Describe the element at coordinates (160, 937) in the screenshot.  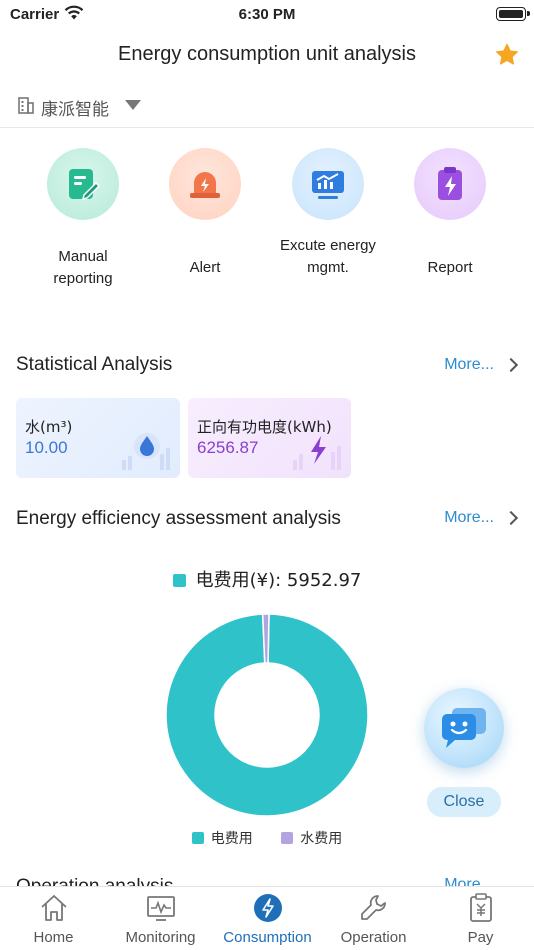
I see `tab-label: Monitoring` at that location.